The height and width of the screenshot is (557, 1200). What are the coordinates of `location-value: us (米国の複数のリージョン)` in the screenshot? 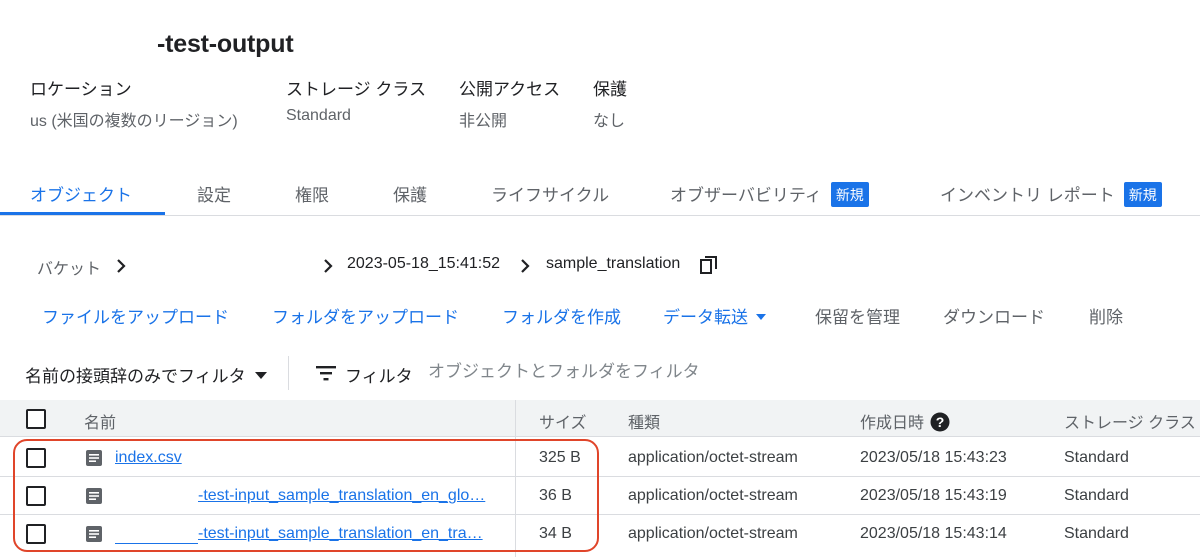 It's located at (134, 121).